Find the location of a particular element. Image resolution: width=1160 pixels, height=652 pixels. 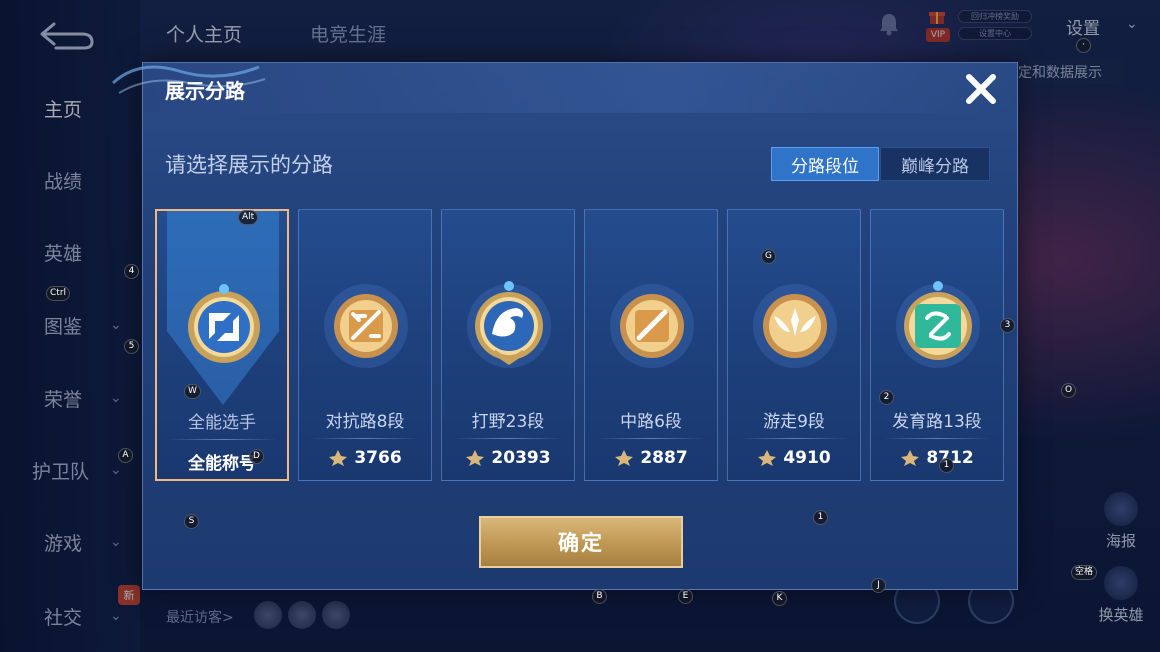

key-hint: J is located at coordinates (878, 585).